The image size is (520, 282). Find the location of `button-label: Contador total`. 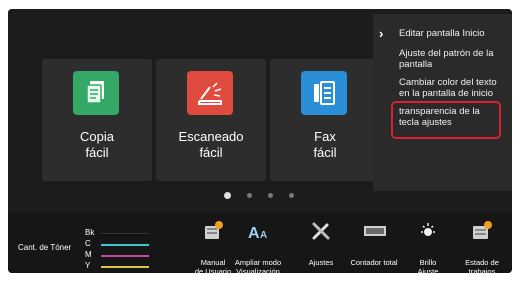

button-label: Contador total is located at coordinates (374, 262).